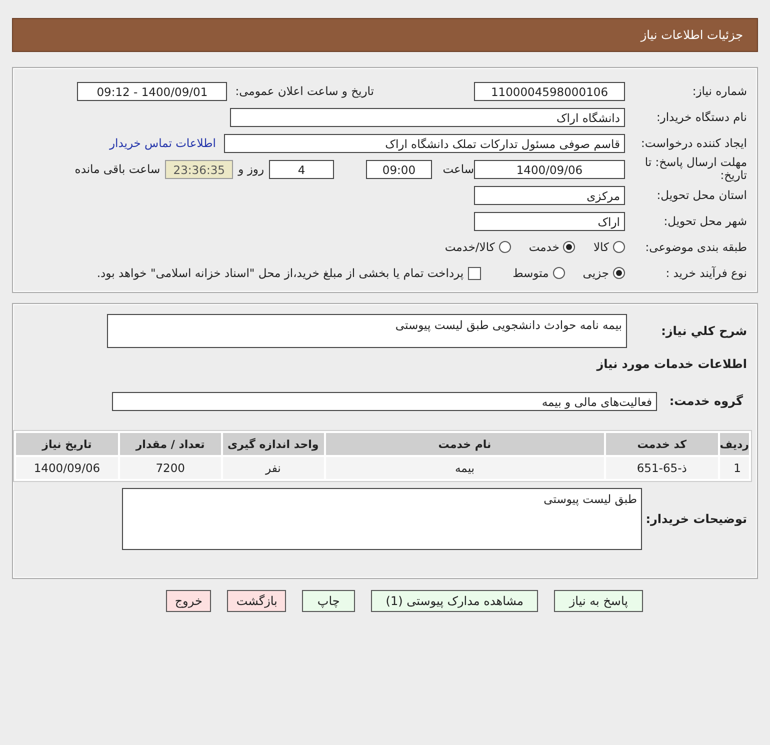 The width and height of the screenshot is (770, 745). Describe the element at coordinates (609, 247) in the screenshot. I see `category-radio: کالا` at that location.